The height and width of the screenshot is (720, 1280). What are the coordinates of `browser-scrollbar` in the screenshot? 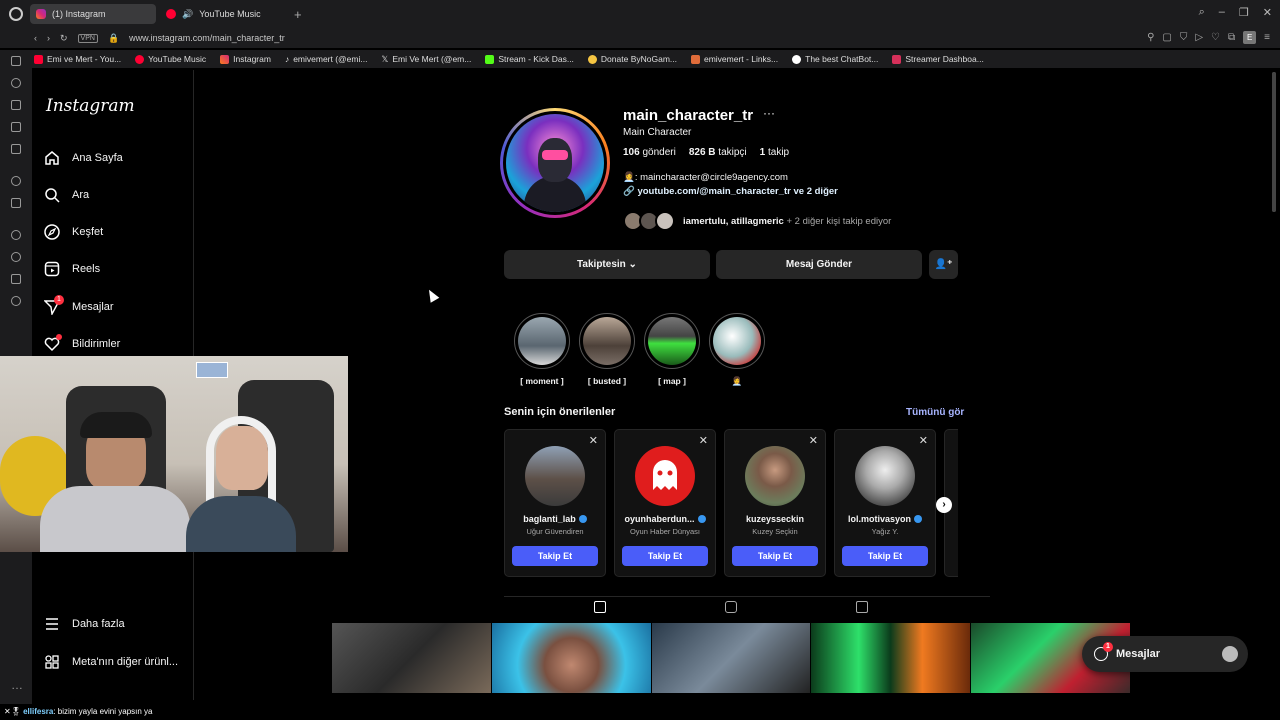 It's located at (1274, 142).